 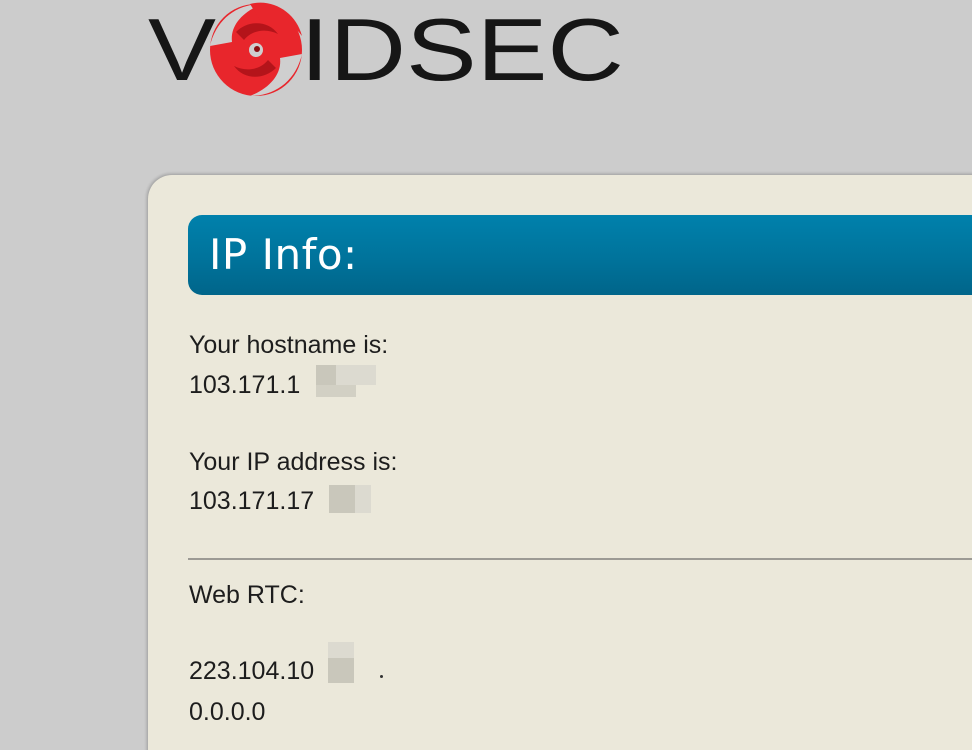 What do you see at coordinates (341, 650) in the screenshot?
I see `webrtc-ip-1-redaction-top` at bounding box center [341, 650].